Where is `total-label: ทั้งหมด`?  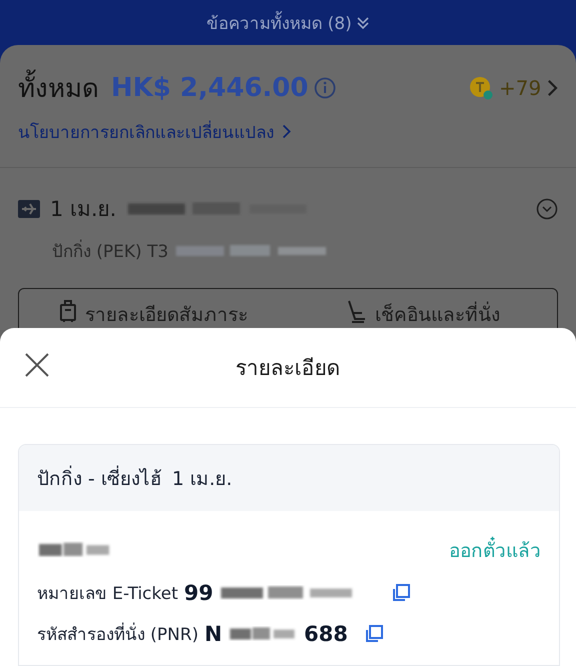
total-label: ทั้งหมด is located at coordinates (58, 87).